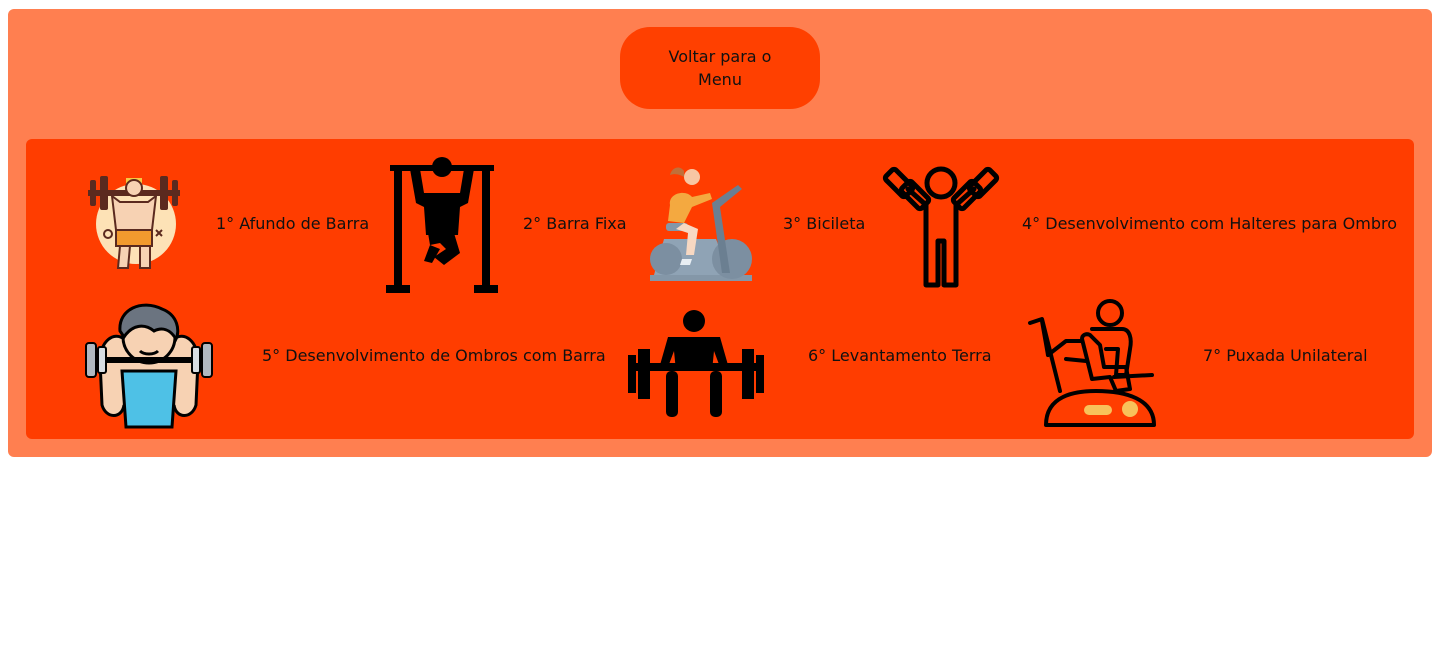 Image resolution: width=1440 pixels, height=646 pixels. What do you see at coordinates (720, 68) in the screenshot?
I see `back-to-menu-button: Voltar para o Menu` at bounding box center [720, 68].